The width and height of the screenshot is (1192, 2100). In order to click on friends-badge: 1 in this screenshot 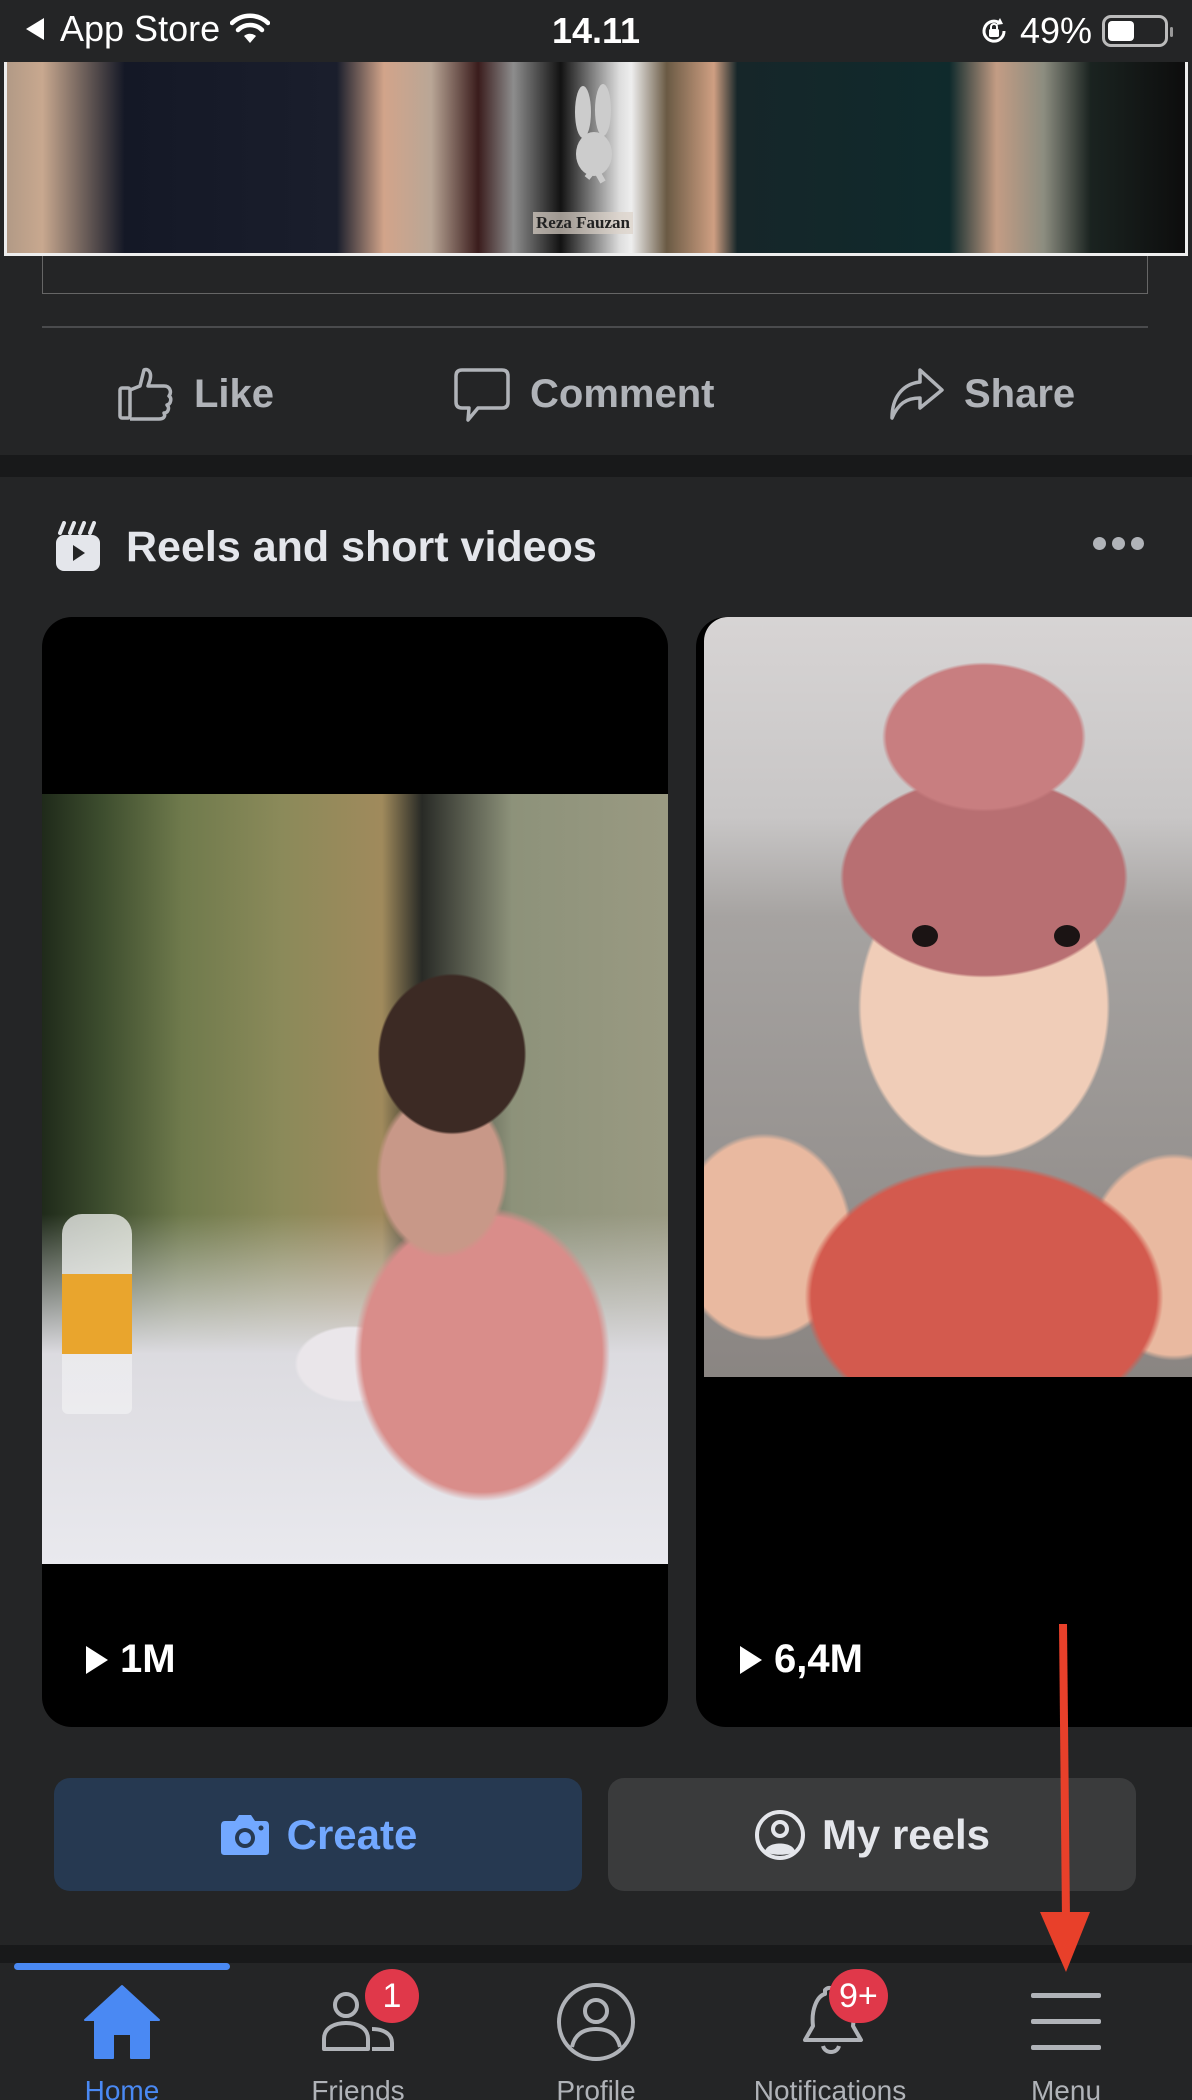, I will do `click(392, 1996)`.